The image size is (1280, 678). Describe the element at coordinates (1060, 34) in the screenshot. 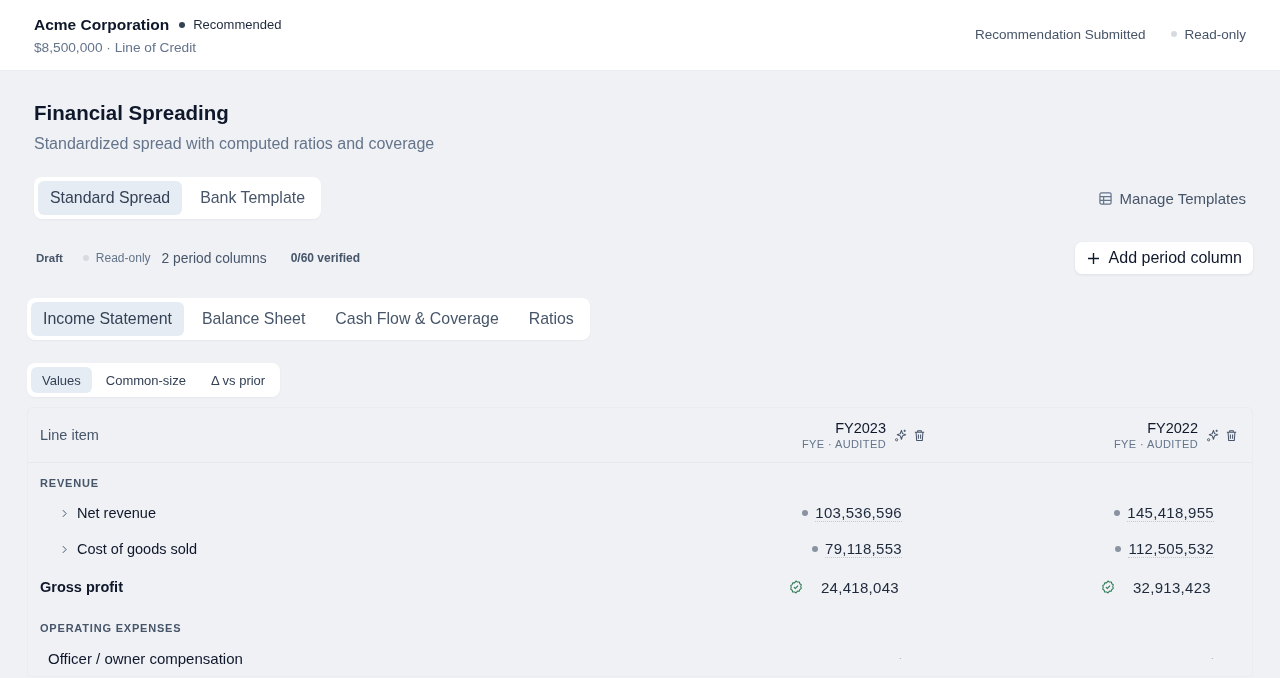

I see `submission-status: Recommendation Submitted` at that location.